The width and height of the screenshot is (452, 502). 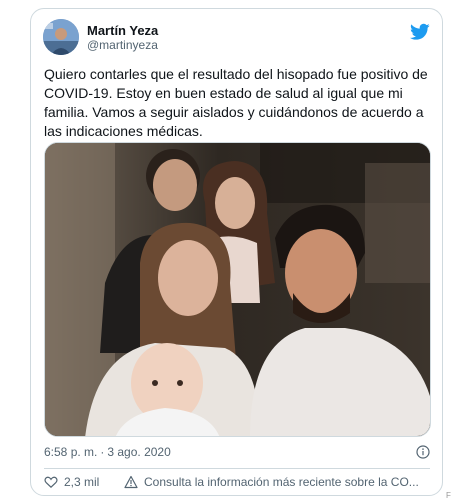 I want to click on tweet-header: Martín Yeza @martinyeza, so click(x=236, y=39).